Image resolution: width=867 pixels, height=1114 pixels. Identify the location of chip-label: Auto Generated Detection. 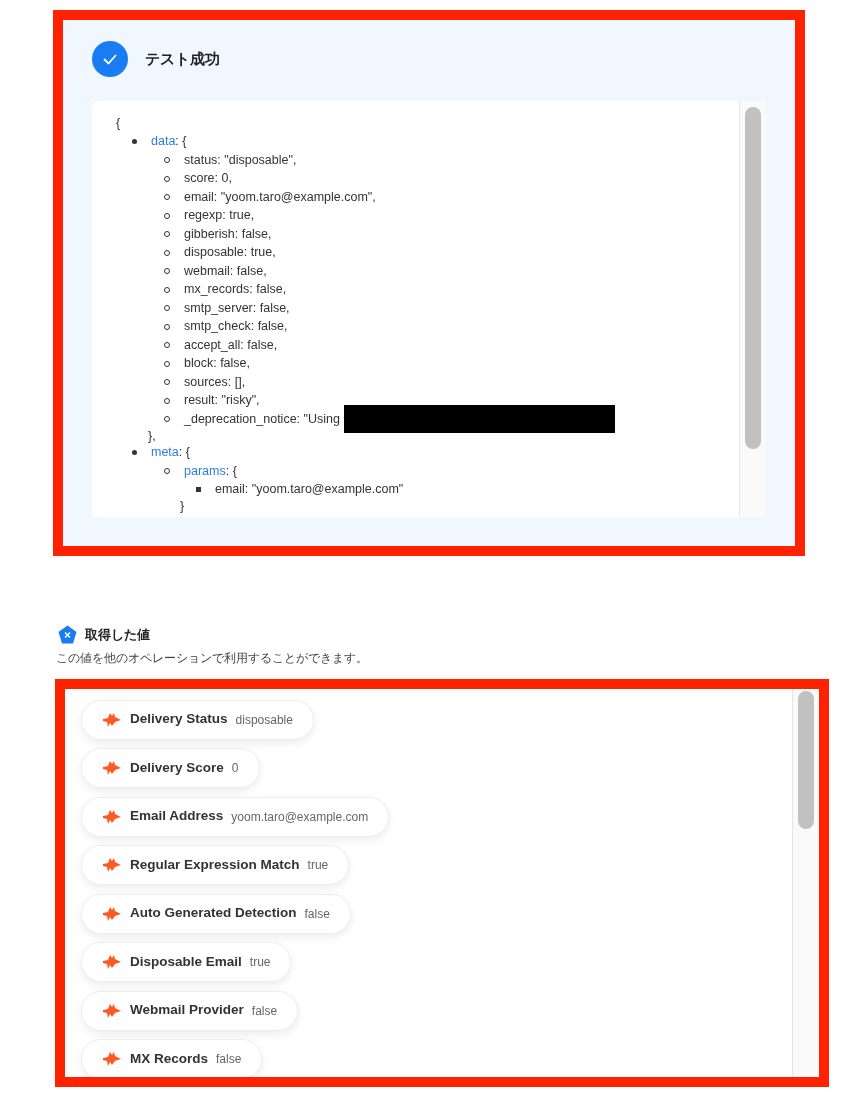
(213, 913).